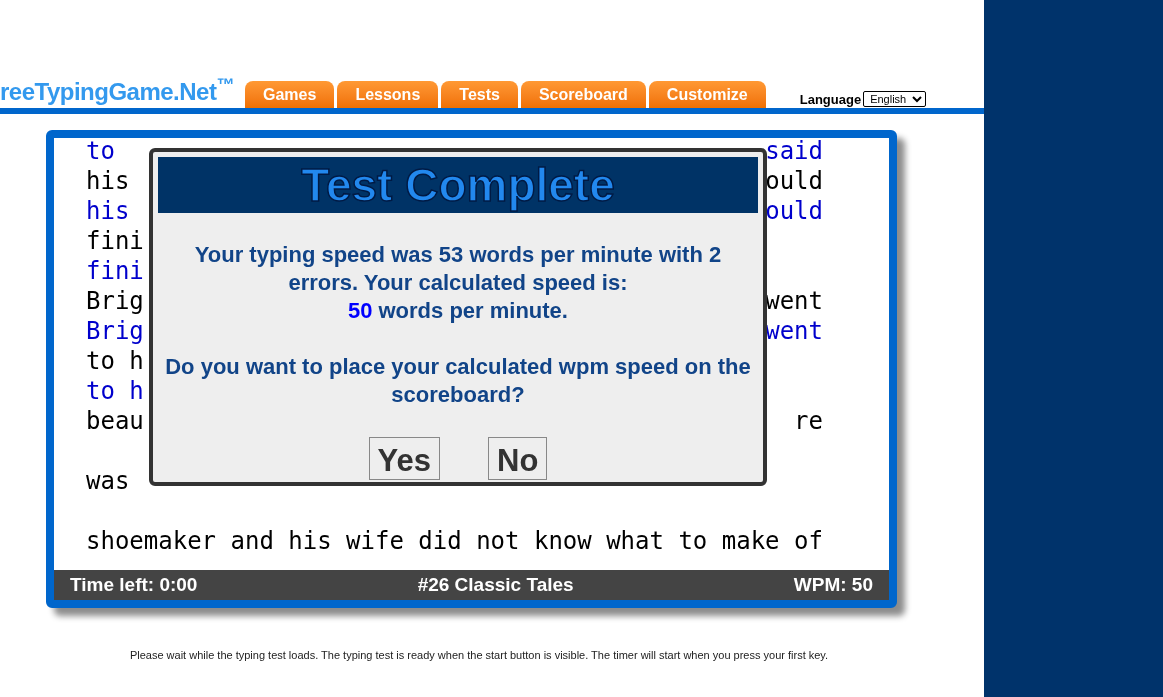 This screenshot has height=697, width=1163. I want to click on nav-tab: Tests, so click(479, 94).